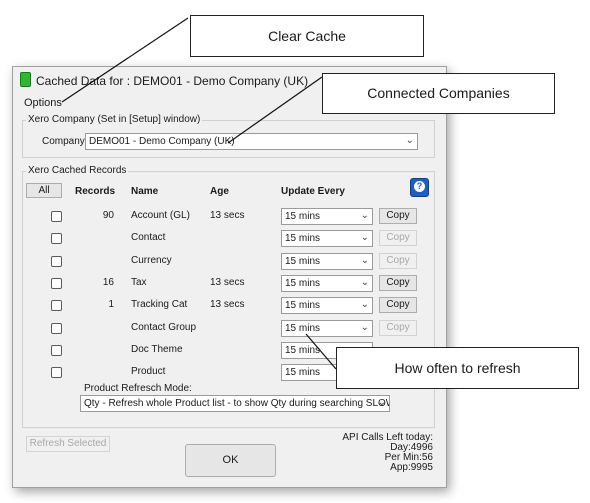 This screenshot has height=503, width=590. I want to click on callout-connected-companies: Connected Companies, so click(438, 93).